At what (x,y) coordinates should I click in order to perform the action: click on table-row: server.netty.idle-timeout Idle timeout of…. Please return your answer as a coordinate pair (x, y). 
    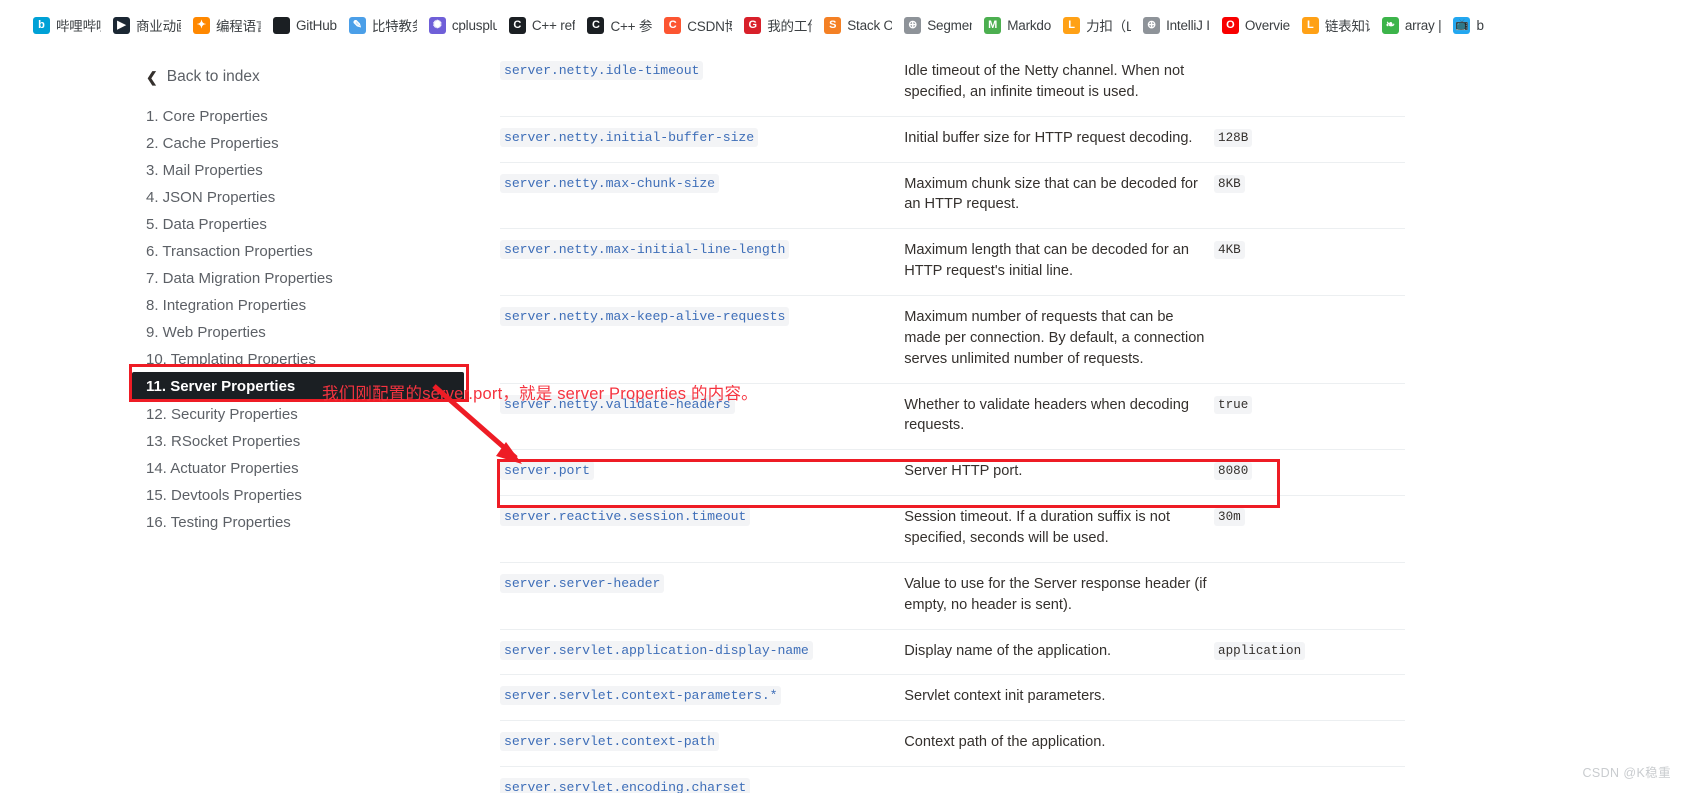
    Looking at the image, I should click on (952, 83).